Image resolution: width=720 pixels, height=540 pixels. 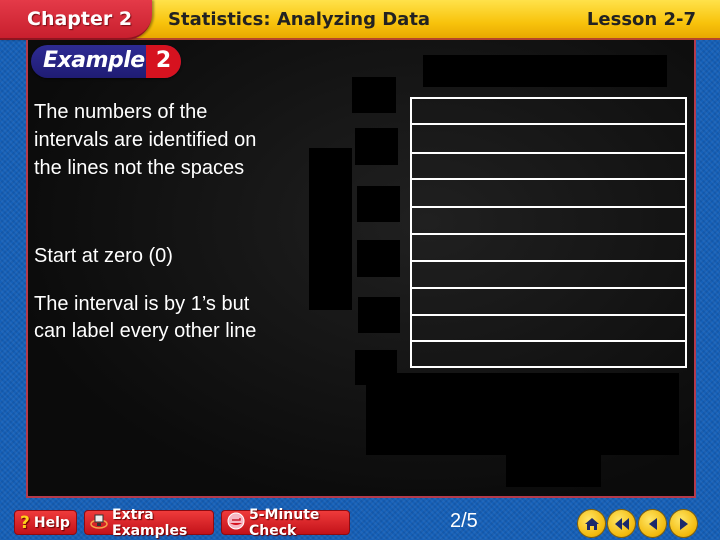 I want to click on example-label: Example, so click(x=94, y=60).